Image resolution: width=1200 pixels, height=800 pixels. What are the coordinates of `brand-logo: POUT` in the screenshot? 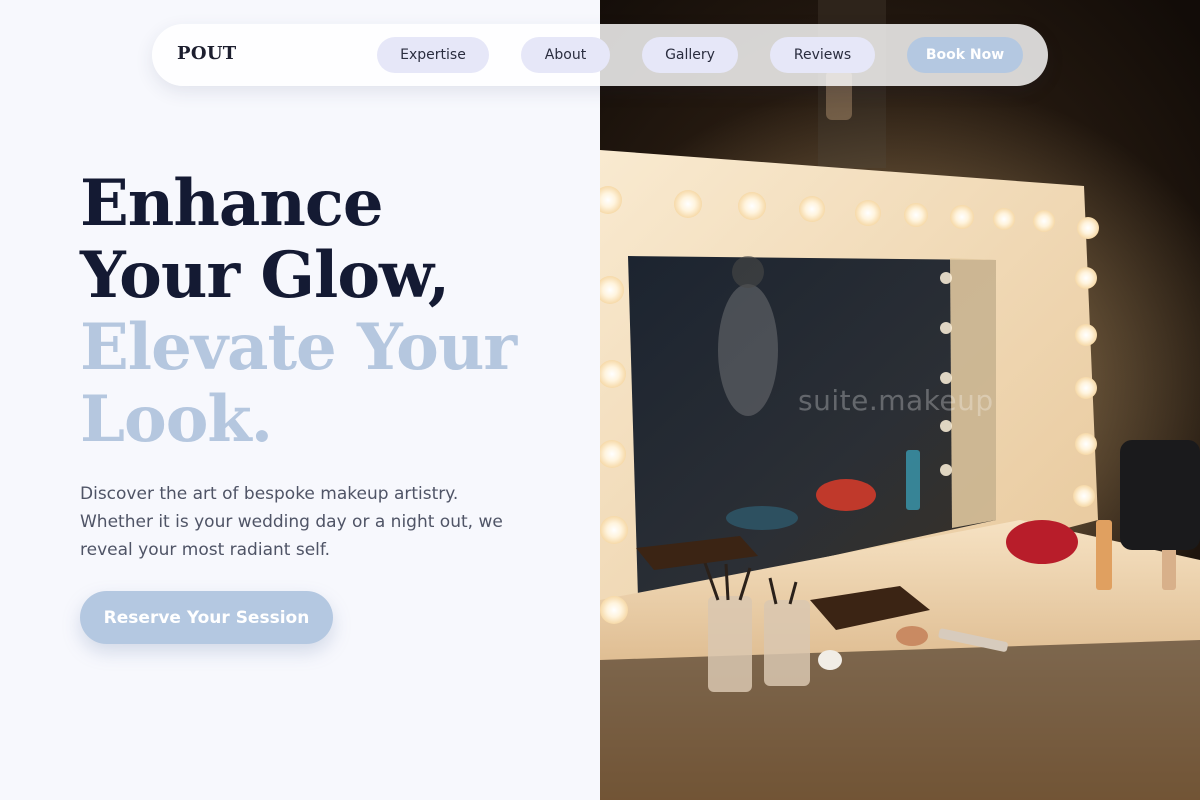 It's located at (207, 53).